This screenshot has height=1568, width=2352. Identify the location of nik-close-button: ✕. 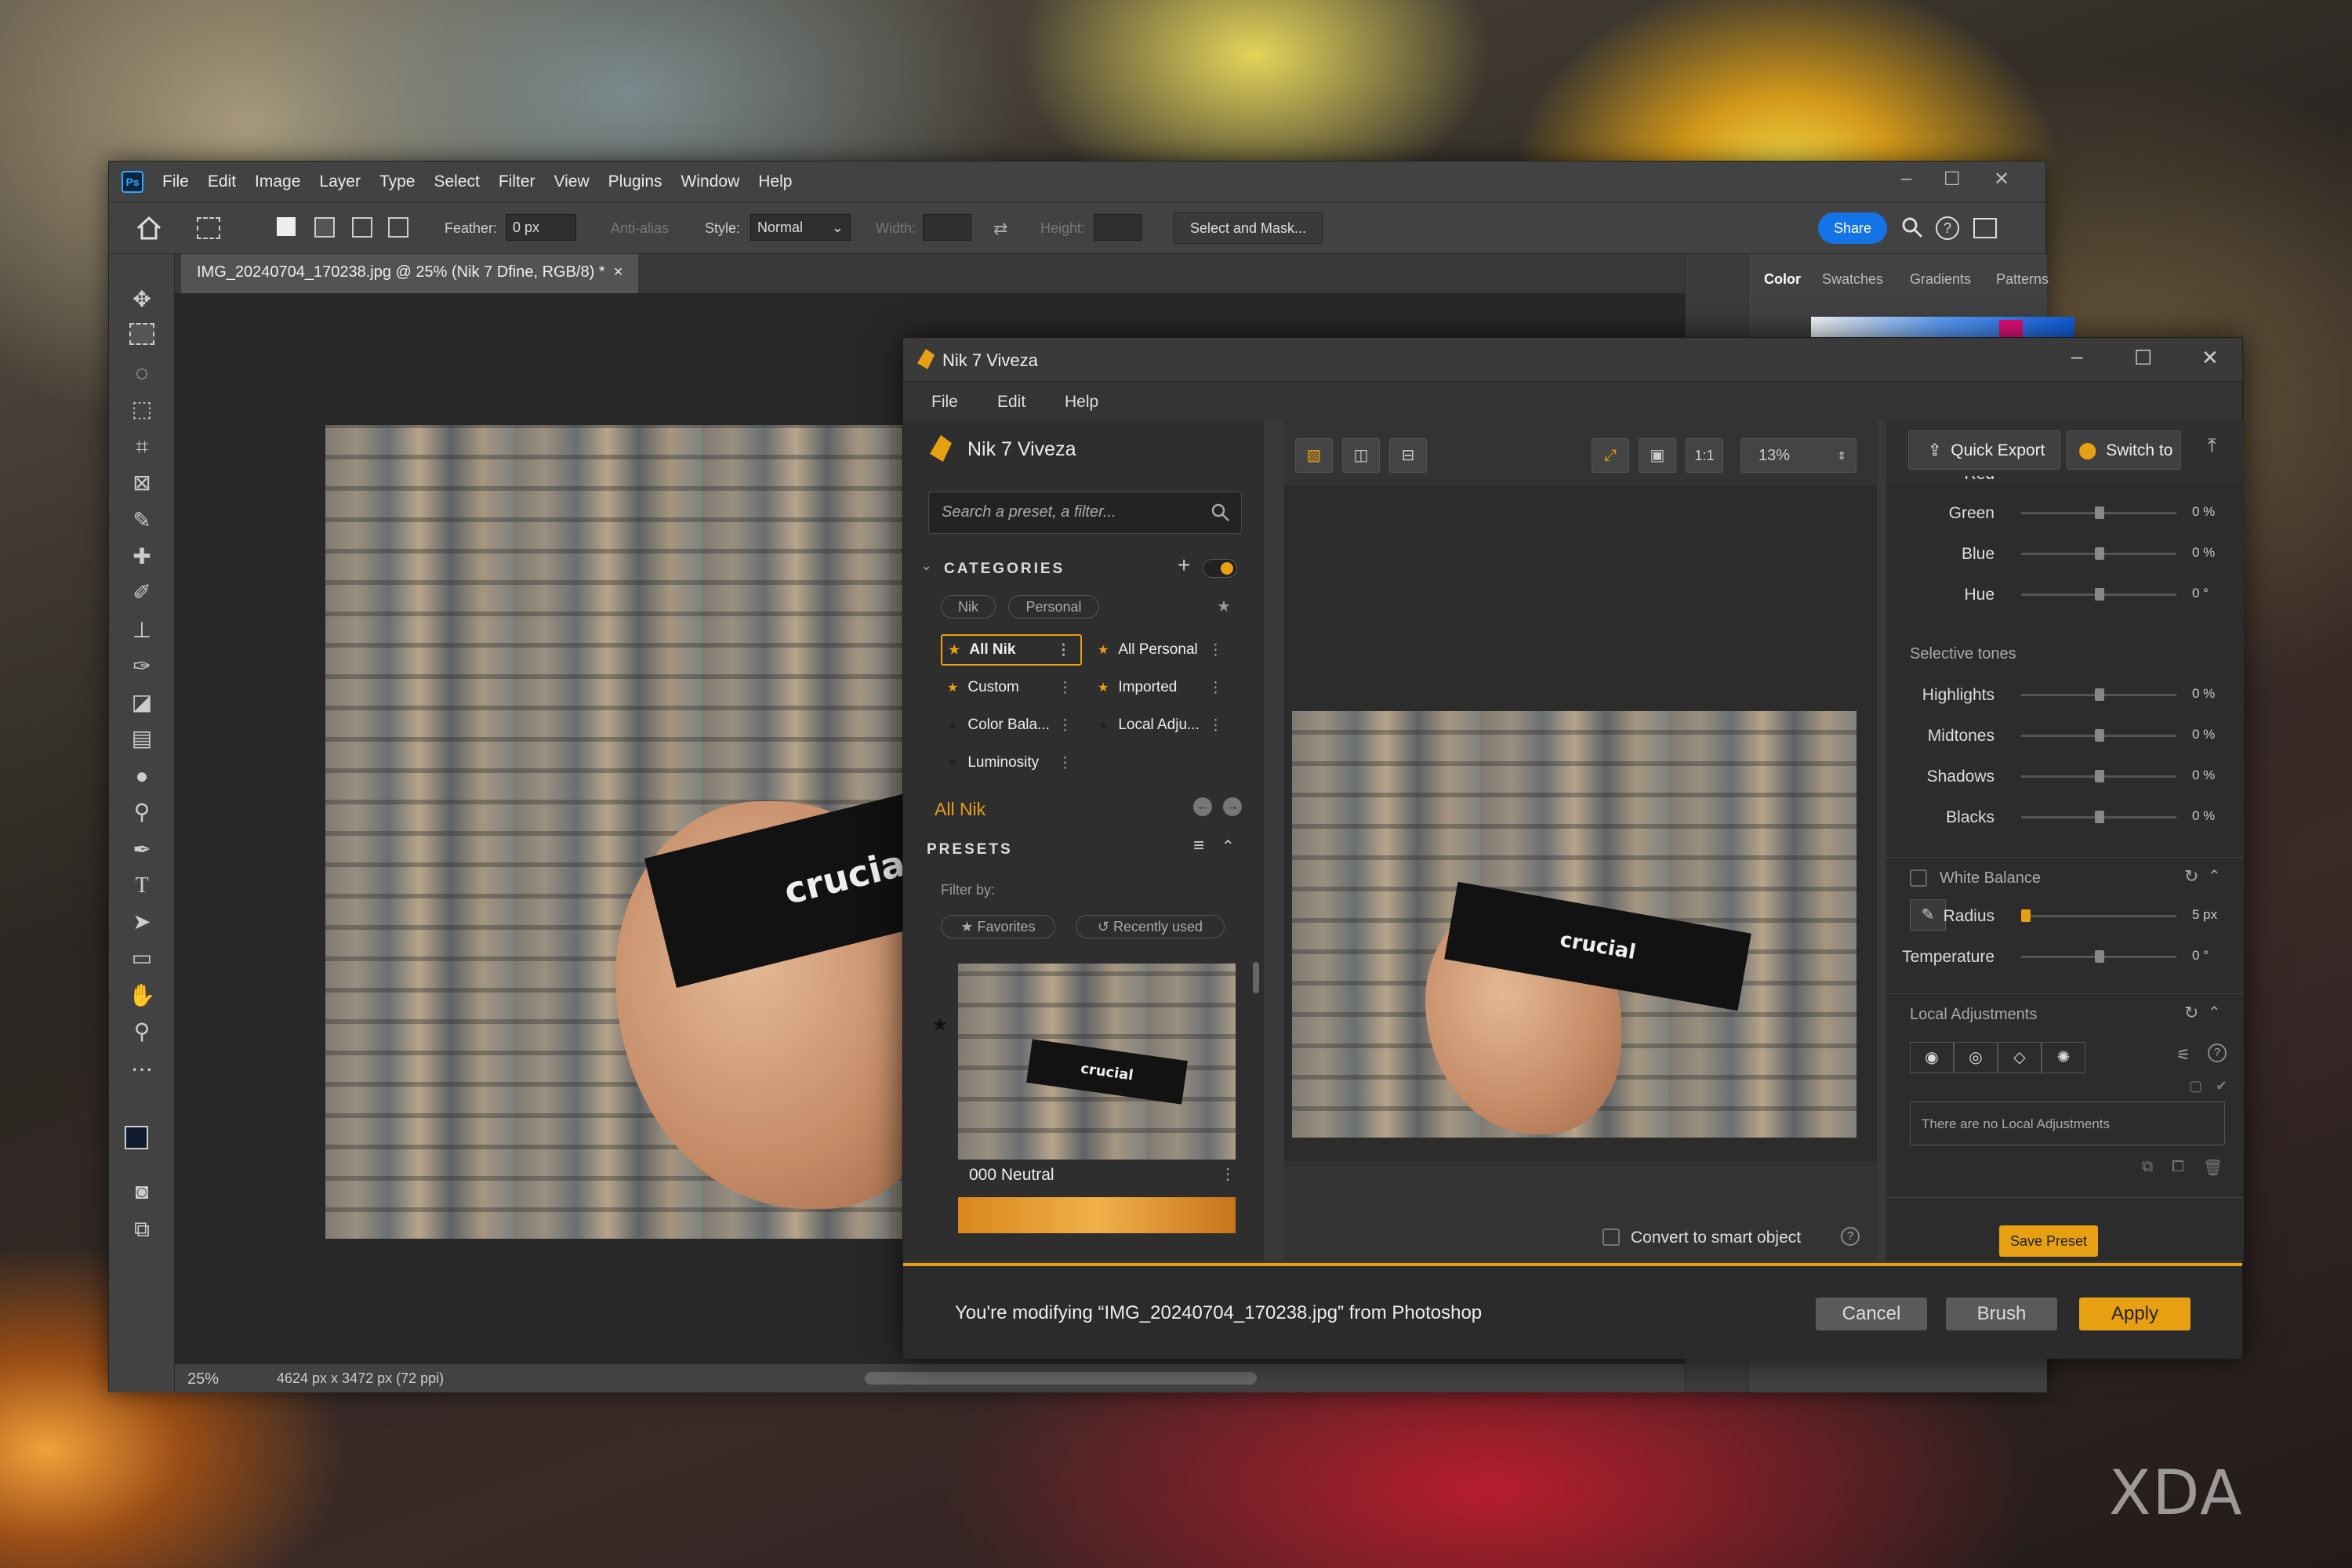
(2210, 358).